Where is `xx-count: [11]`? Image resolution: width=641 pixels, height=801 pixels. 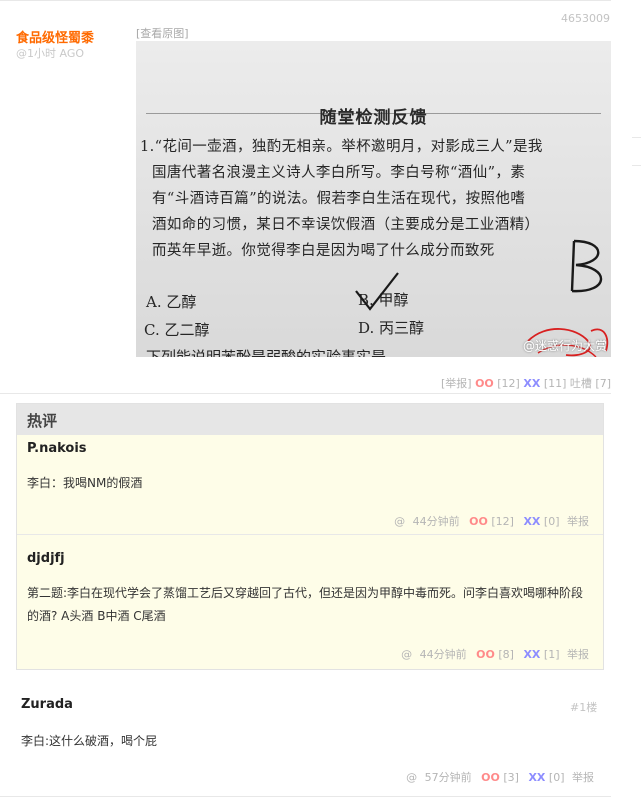
xx-count: [11] is located at coordinates (555, 383).